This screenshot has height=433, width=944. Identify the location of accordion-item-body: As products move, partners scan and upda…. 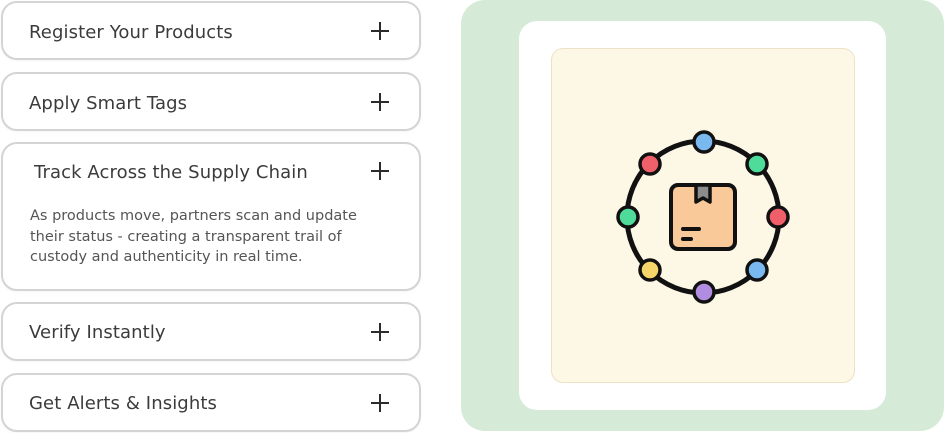
(193, 236).